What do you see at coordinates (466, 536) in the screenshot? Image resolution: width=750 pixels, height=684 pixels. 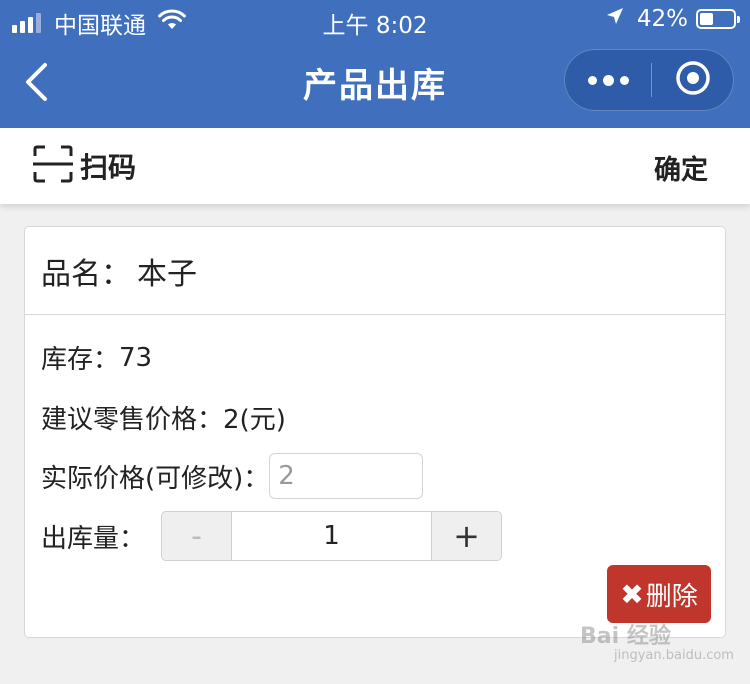 I see `increment-button: +` at bounding box center [466, 536].